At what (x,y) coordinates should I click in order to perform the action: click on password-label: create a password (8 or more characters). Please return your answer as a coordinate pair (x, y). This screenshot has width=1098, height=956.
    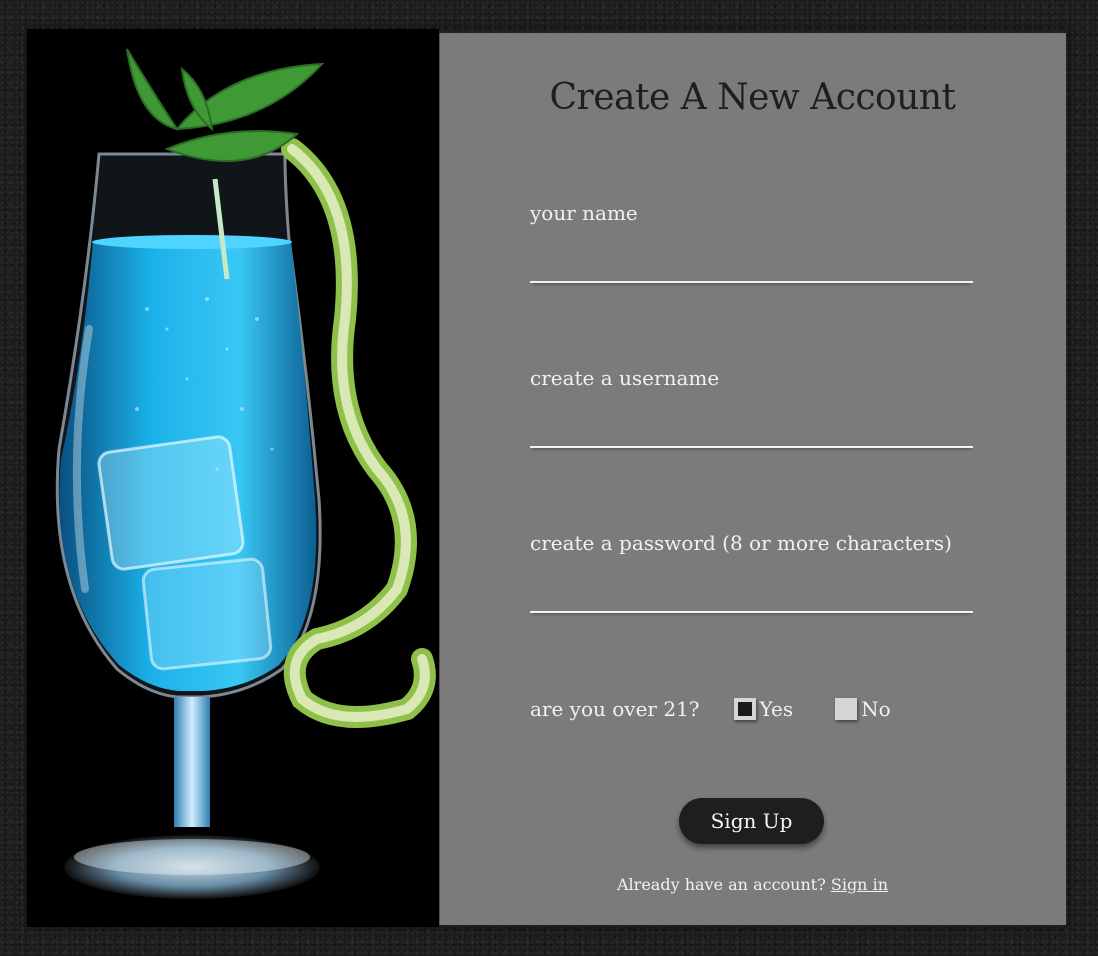
    Looking at the image, I should click on (741, 543).